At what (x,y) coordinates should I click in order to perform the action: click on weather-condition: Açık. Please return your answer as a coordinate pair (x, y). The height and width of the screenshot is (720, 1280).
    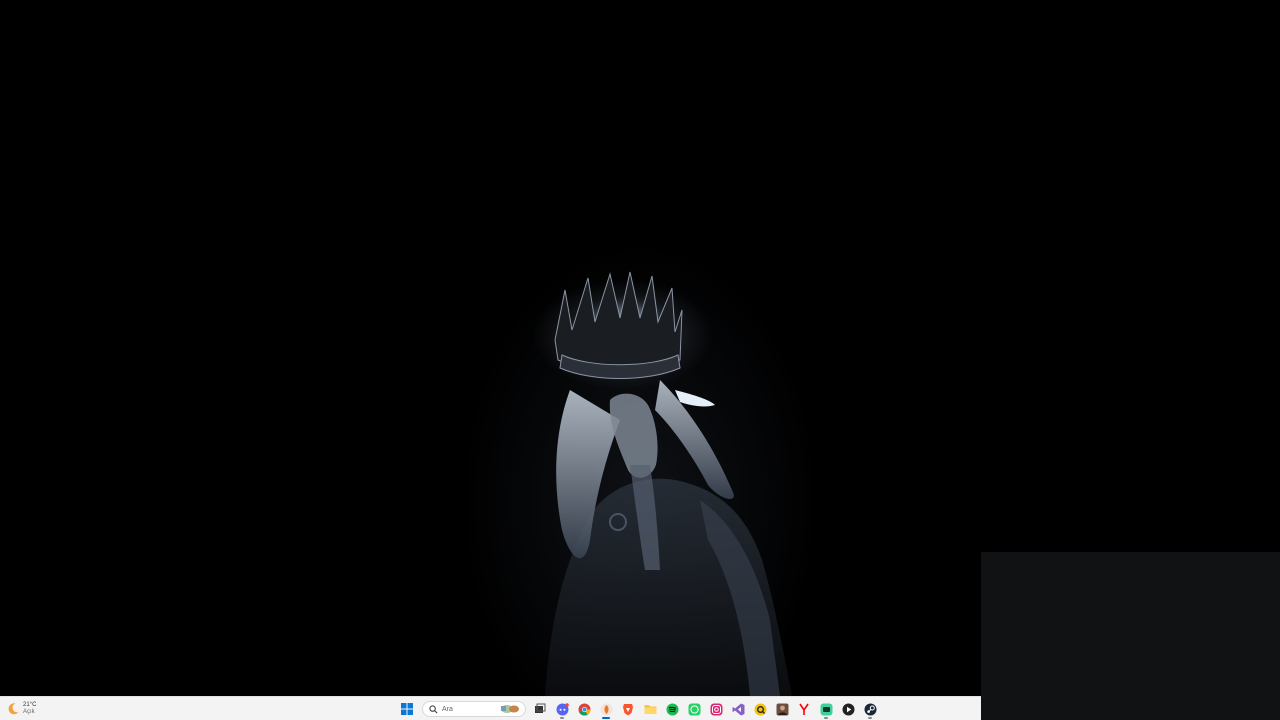
    Looking at the image, I should click on (29, 712).